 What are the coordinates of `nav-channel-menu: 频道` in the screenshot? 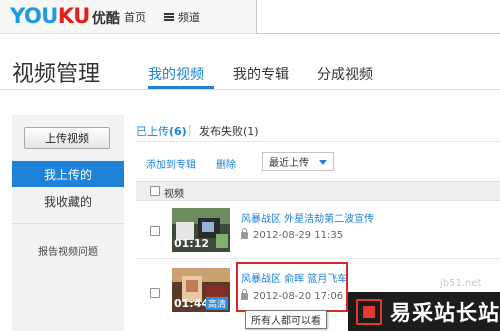 It's located at (182, 17).